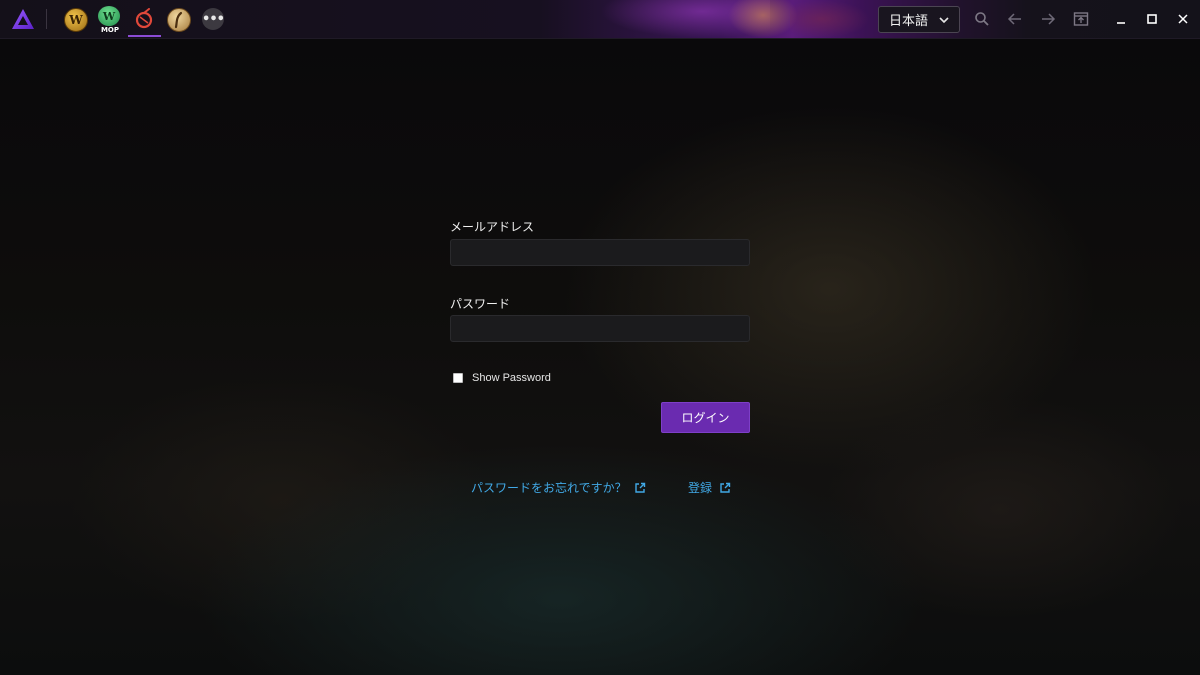 This screenshot has width=1200, height=675. Describe the element at coordinates (1121, 19) in the screenshot. I see `minimize-icon` at that location.